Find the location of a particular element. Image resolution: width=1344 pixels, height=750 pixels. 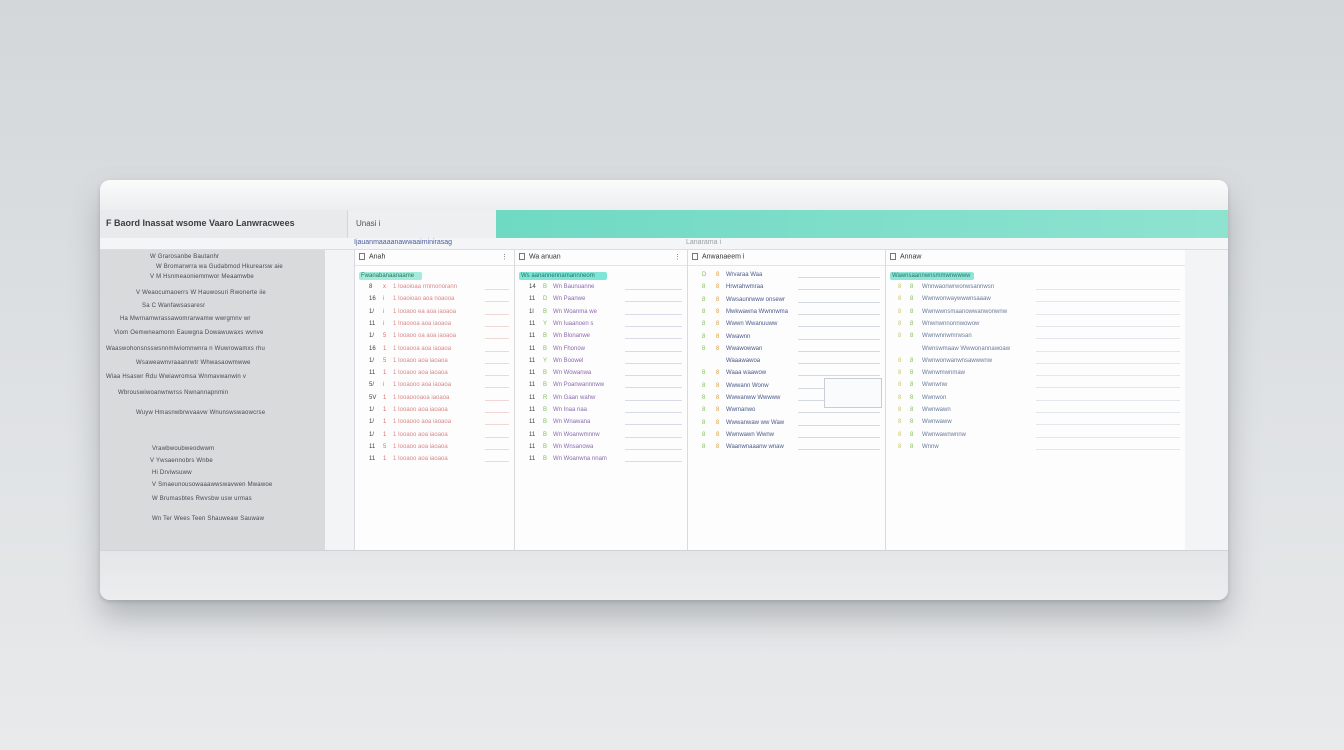

sidebar-item: W Bromarwrra wa Gudabmod Hkurearsw aie is located at coordinates (219, 267).